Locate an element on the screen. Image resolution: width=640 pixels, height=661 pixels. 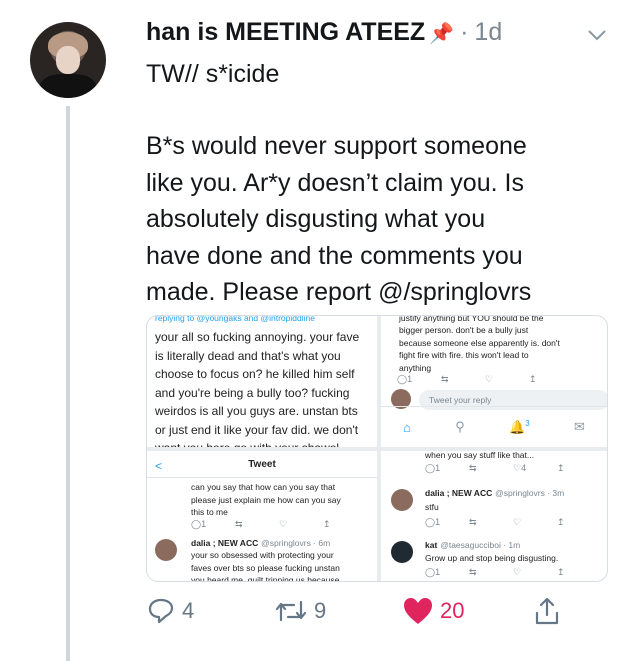
display-name: han is MEETING ATEEZ is located at coordinates (285, 32).